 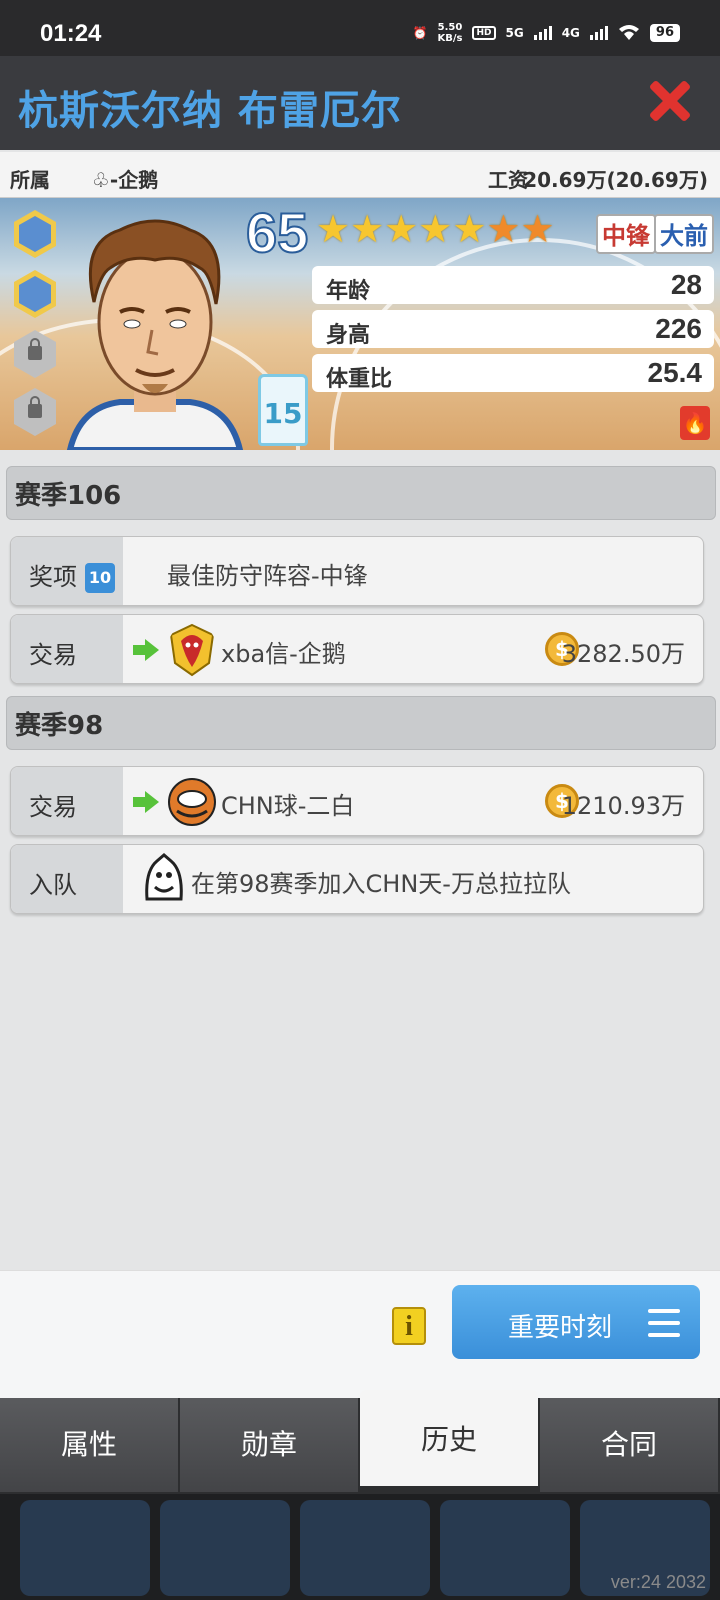 What do you see at coordinates (542, 33) in the screenshot?
I see `signal-icon` at bounding box center [542, 33].